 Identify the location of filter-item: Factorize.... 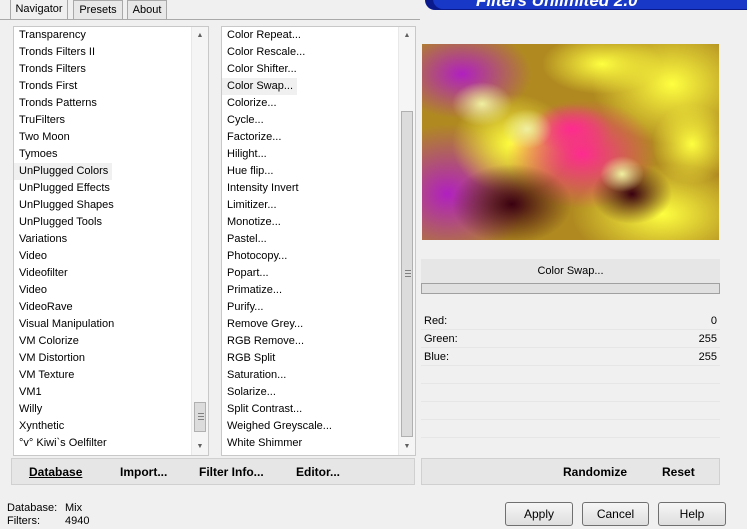
(310, 137).